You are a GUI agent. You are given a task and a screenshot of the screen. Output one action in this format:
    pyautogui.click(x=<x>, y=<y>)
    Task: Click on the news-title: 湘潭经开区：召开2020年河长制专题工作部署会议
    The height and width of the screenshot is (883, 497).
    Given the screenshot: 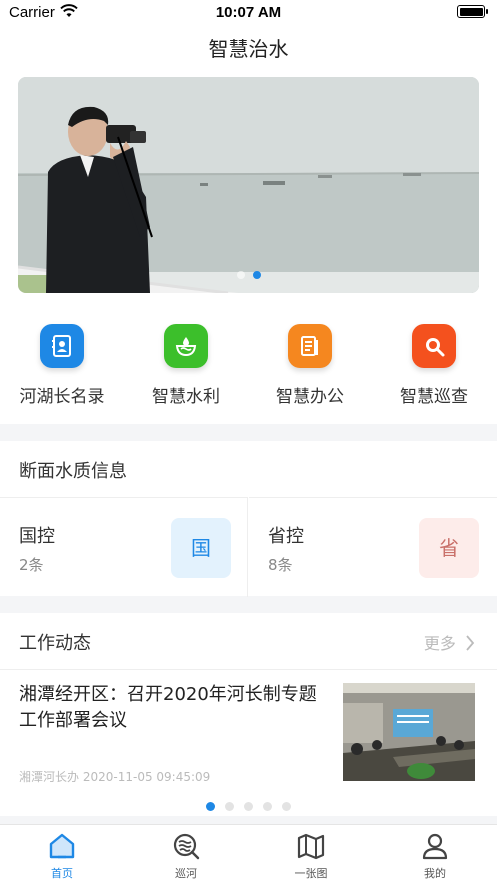 What is the action you would take?
    pyautogui.click(x=168, y=707)
    